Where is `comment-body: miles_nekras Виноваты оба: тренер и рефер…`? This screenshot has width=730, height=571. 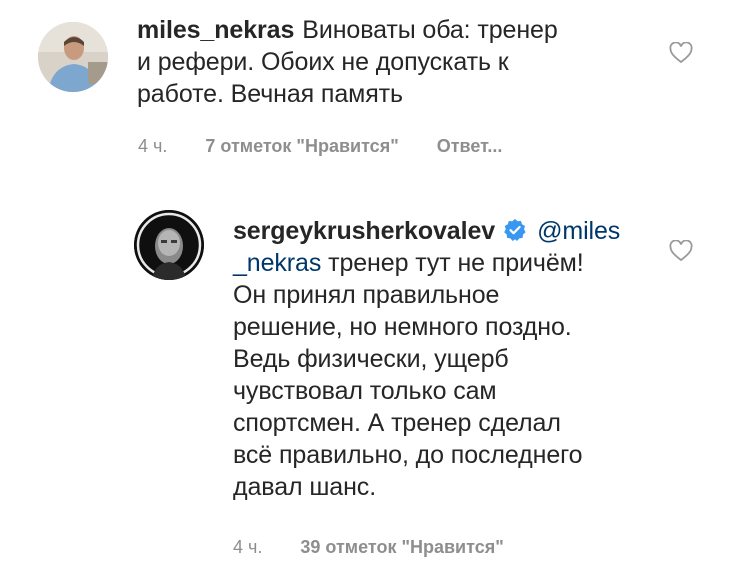 comment-body: miles_nekras Виноваты оба: тренер и рефер… is located at coordinates (397, 62).